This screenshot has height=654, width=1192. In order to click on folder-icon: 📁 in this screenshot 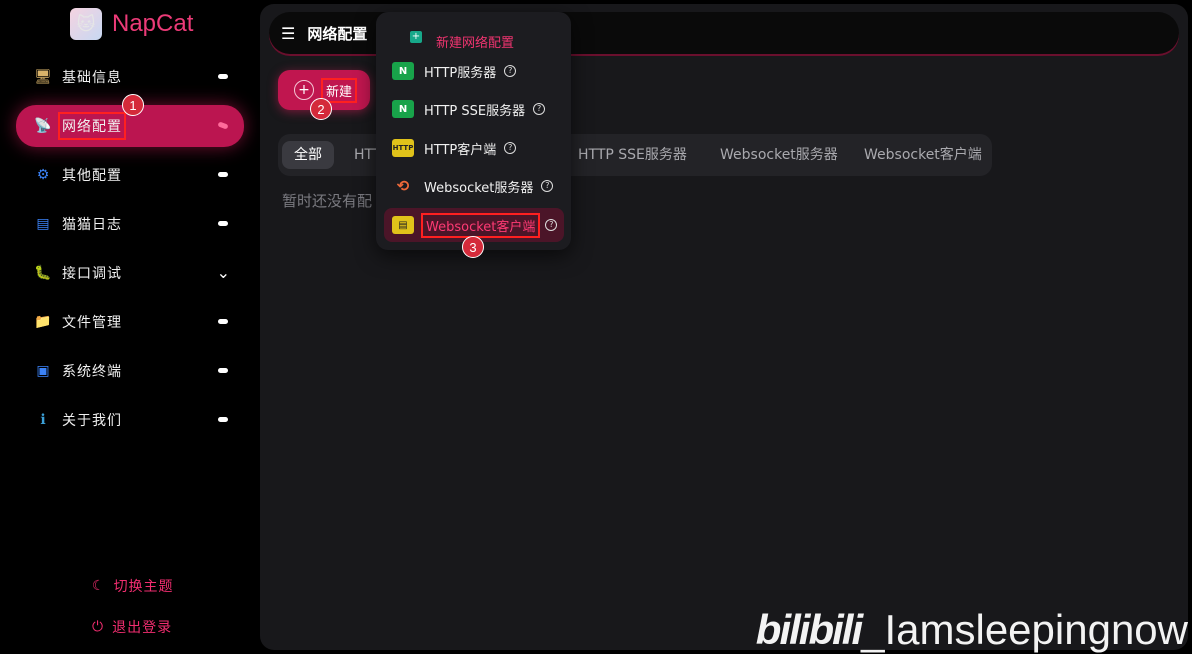, I will do `click(43, 322)`.